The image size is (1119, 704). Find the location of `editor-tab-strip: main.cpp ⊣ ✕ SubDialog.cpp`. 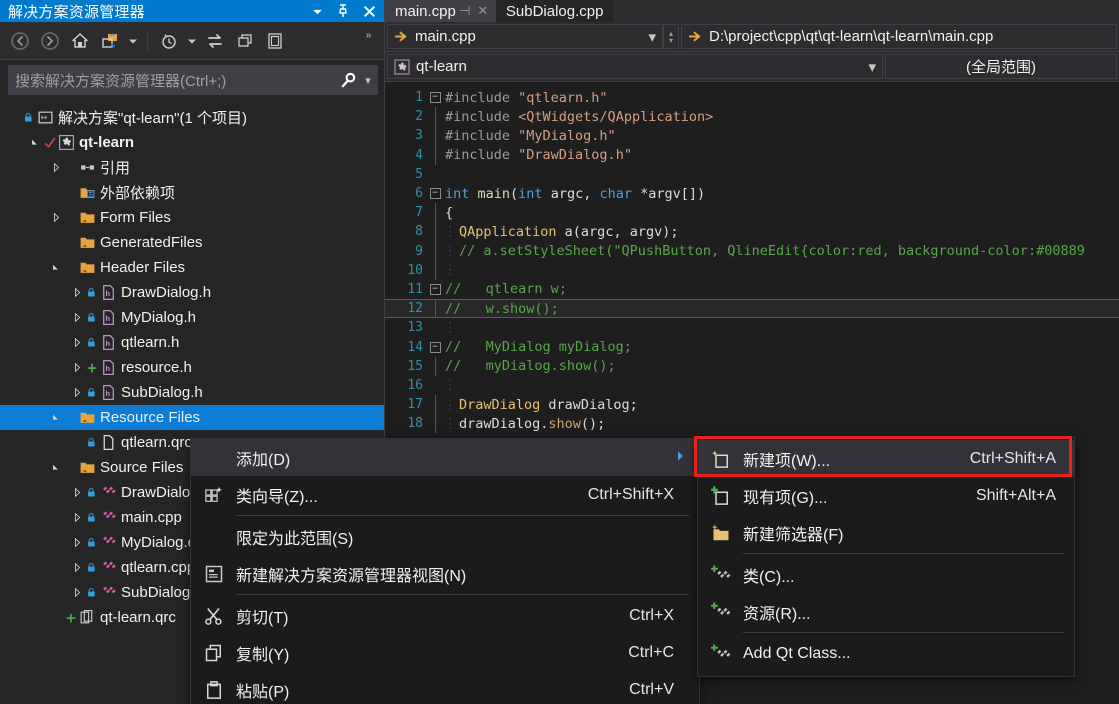

editor-tab-strip: main.cpp ⊣ ✕ SubDialog.cpp is located at coordinates (752, 11).